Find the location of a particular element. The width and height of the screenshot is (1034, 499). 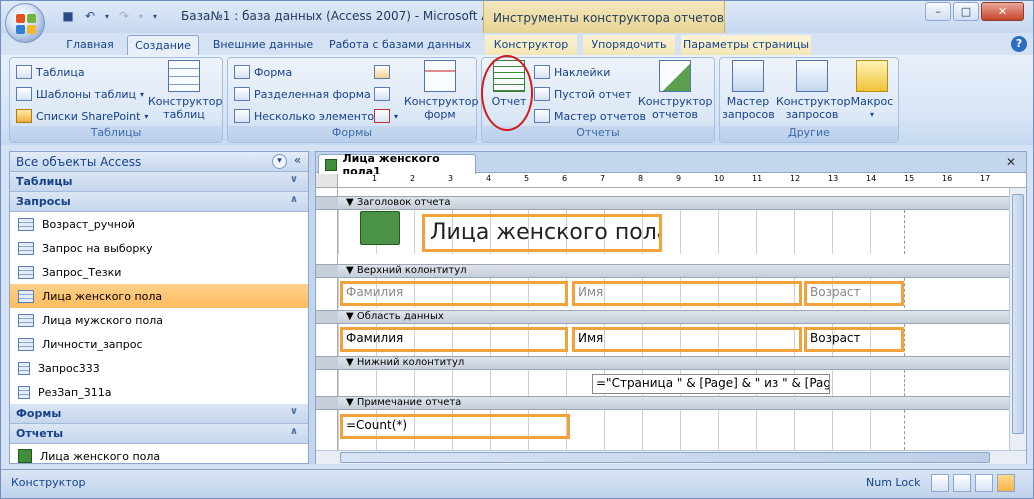

report-icon is located at coordinates (331, 164).